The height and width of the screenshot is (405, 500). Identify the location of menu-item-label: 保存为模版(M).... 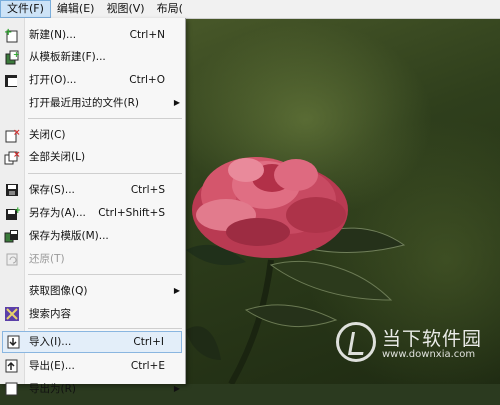
(69, 236).